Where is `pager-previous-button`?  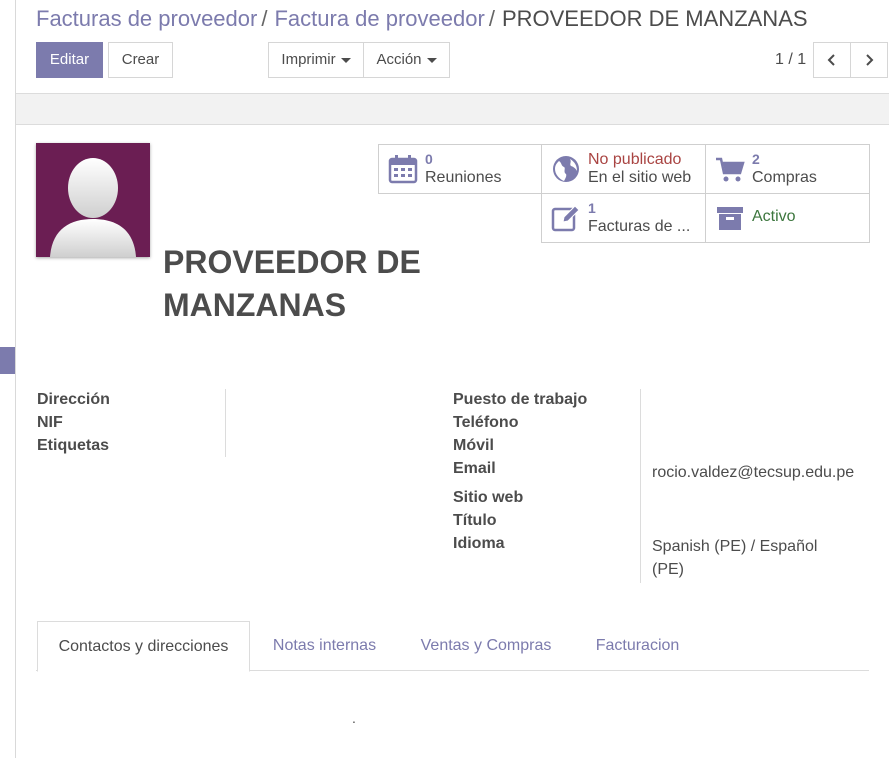
pager-previous-button is located at coordinates (832, 60).